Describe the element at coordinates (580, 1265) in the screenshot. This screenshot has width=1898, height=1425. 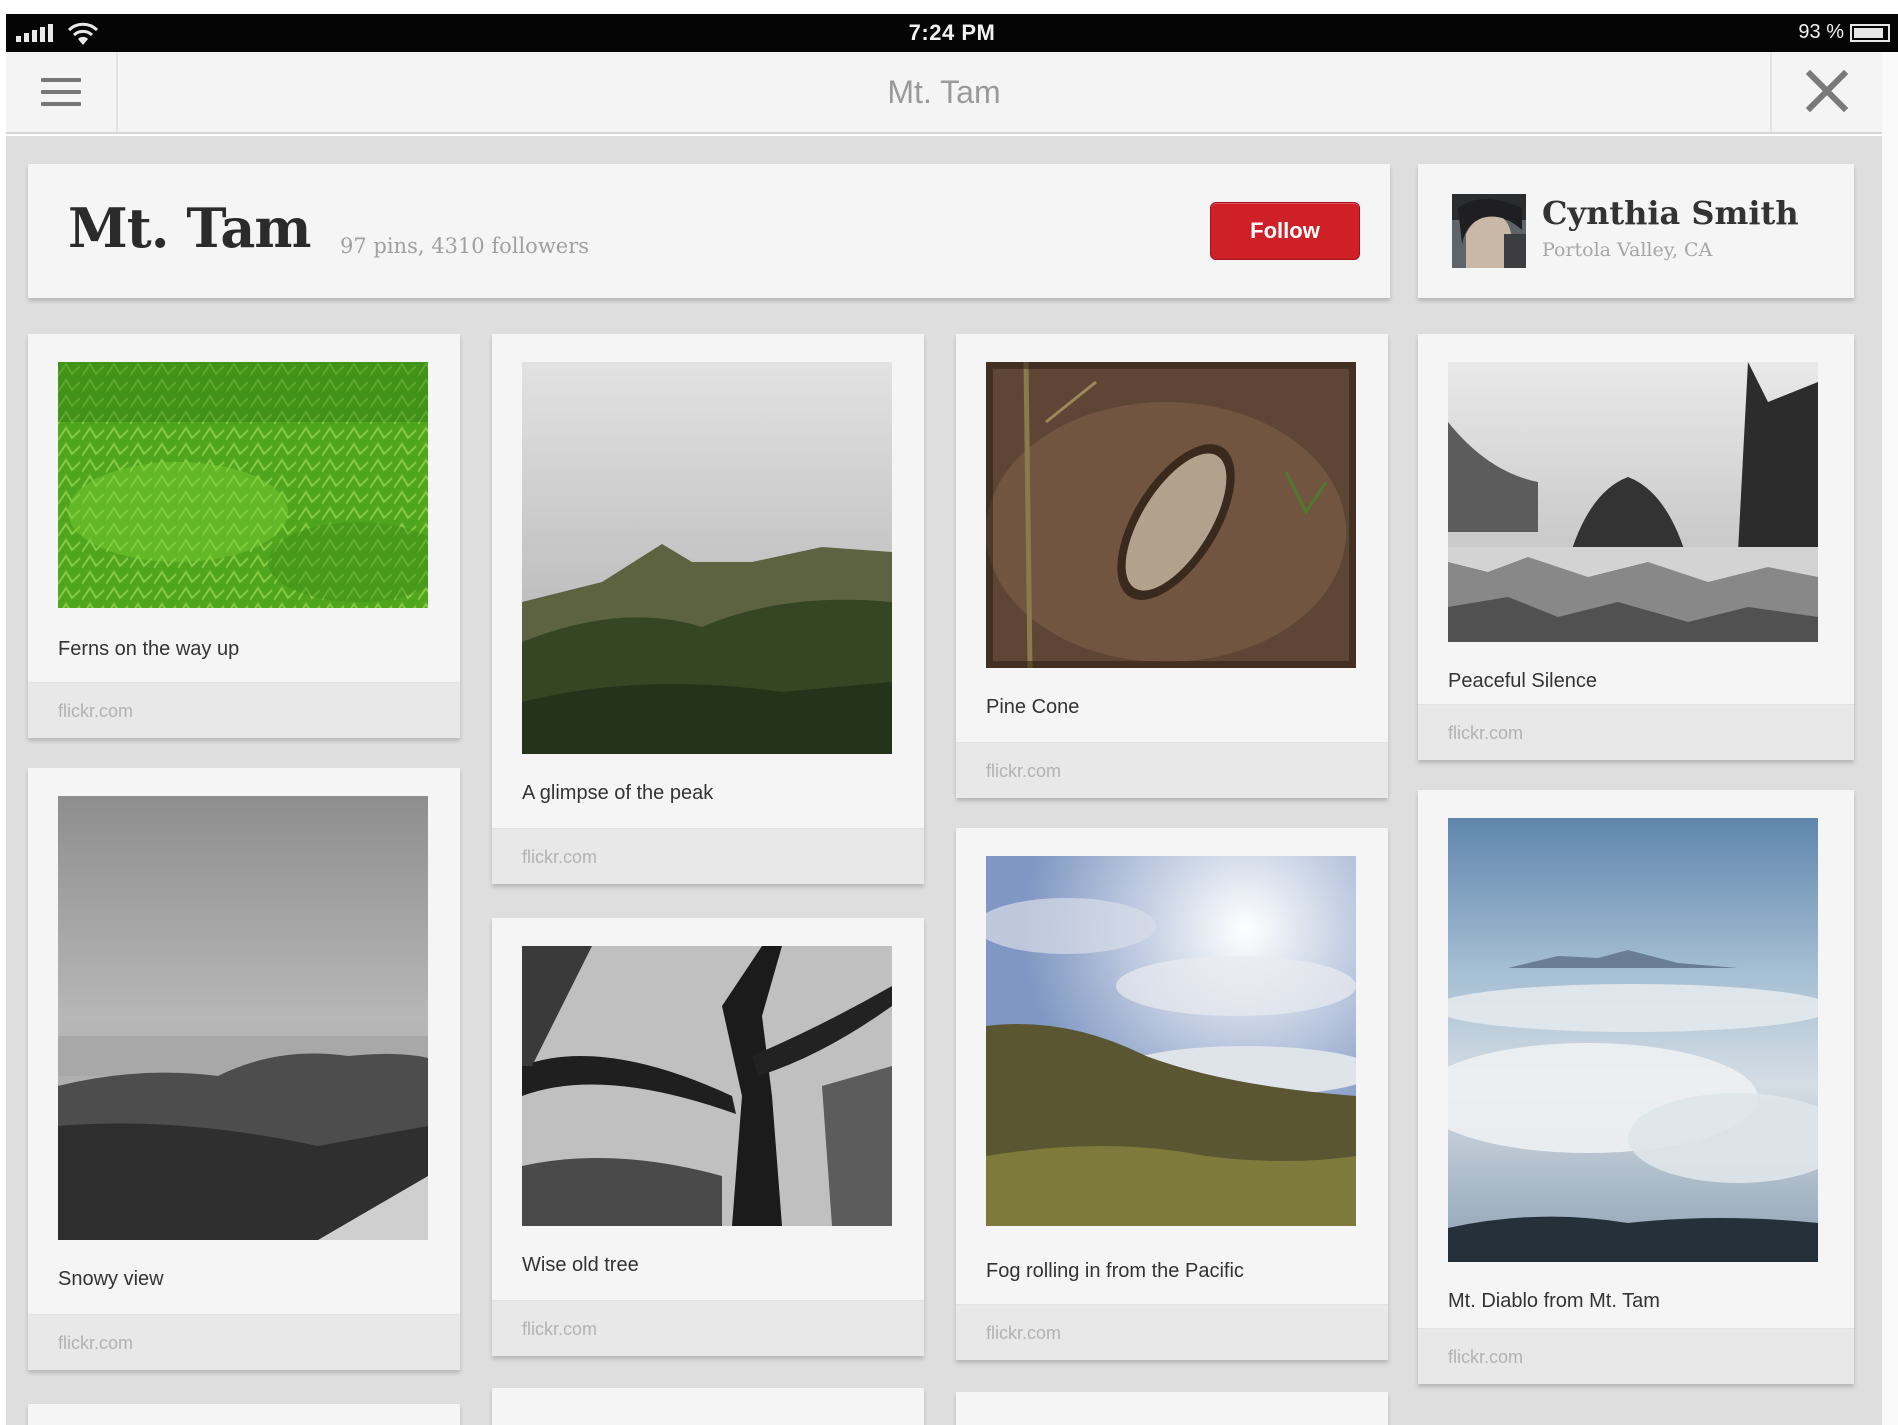
I see `pin-caption: Wise old tree` at that location.